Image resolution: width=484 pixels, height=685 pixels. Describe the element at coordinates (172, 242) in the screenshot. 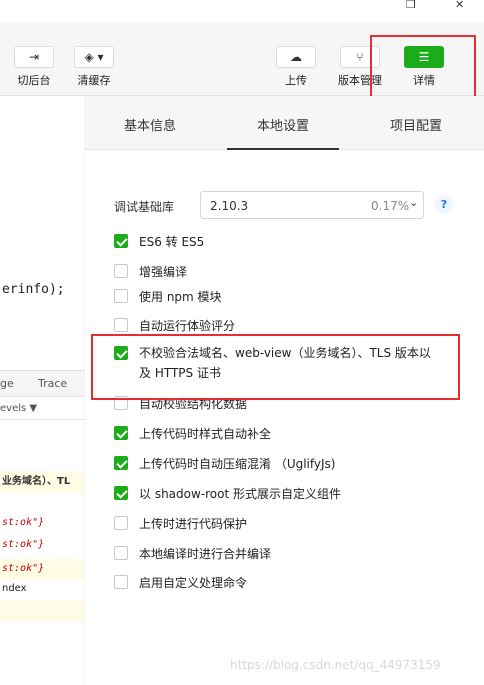

I see `option-label: ES6 转 ES5` at that location.